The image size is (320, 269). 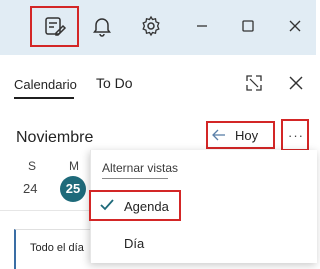 I want to click on weekday-label: S, so click(x=32, y=166).